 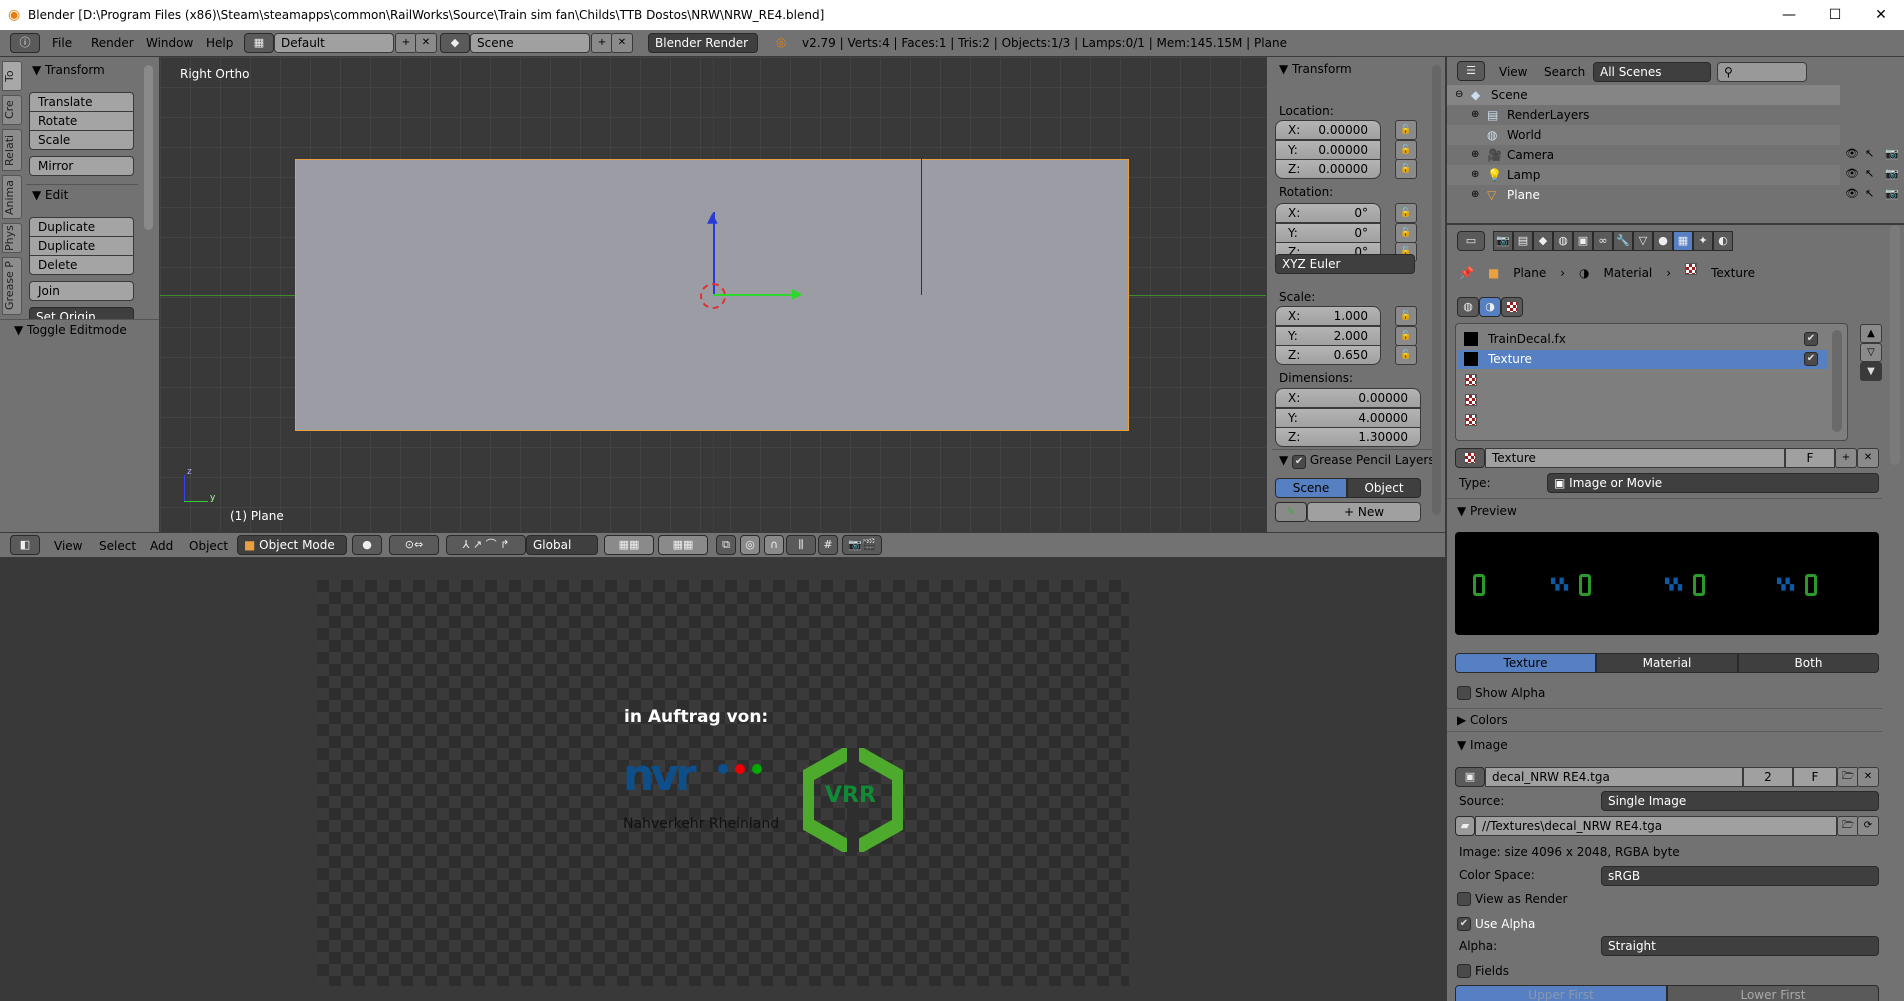 What do you see at coordinates (1315, 69) in the screenshot?
I see `n-transform-header: ▼ Transform` at bounding box center [1315, 69].